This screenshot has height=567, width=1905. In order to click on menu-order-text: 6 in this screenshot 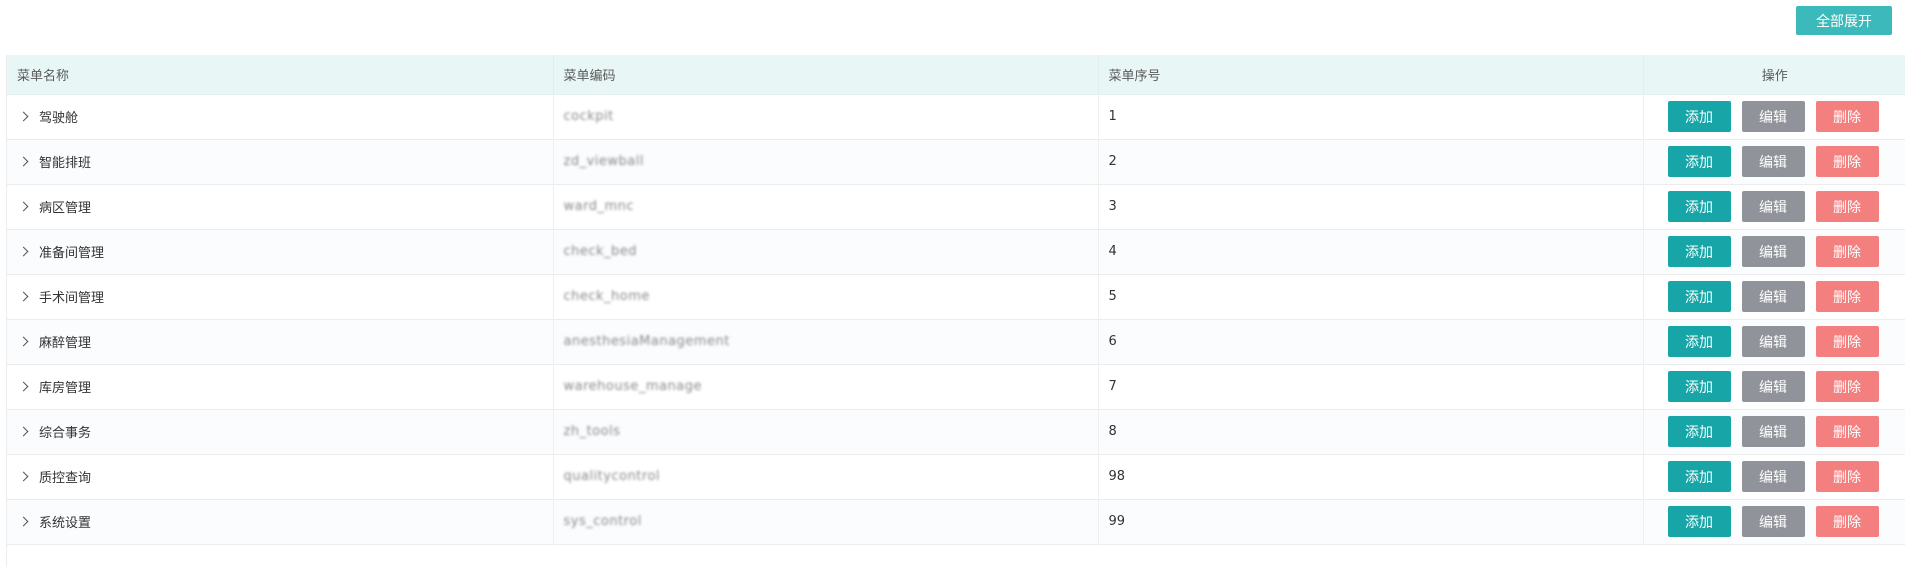, I will do `click(1112, 341)`.